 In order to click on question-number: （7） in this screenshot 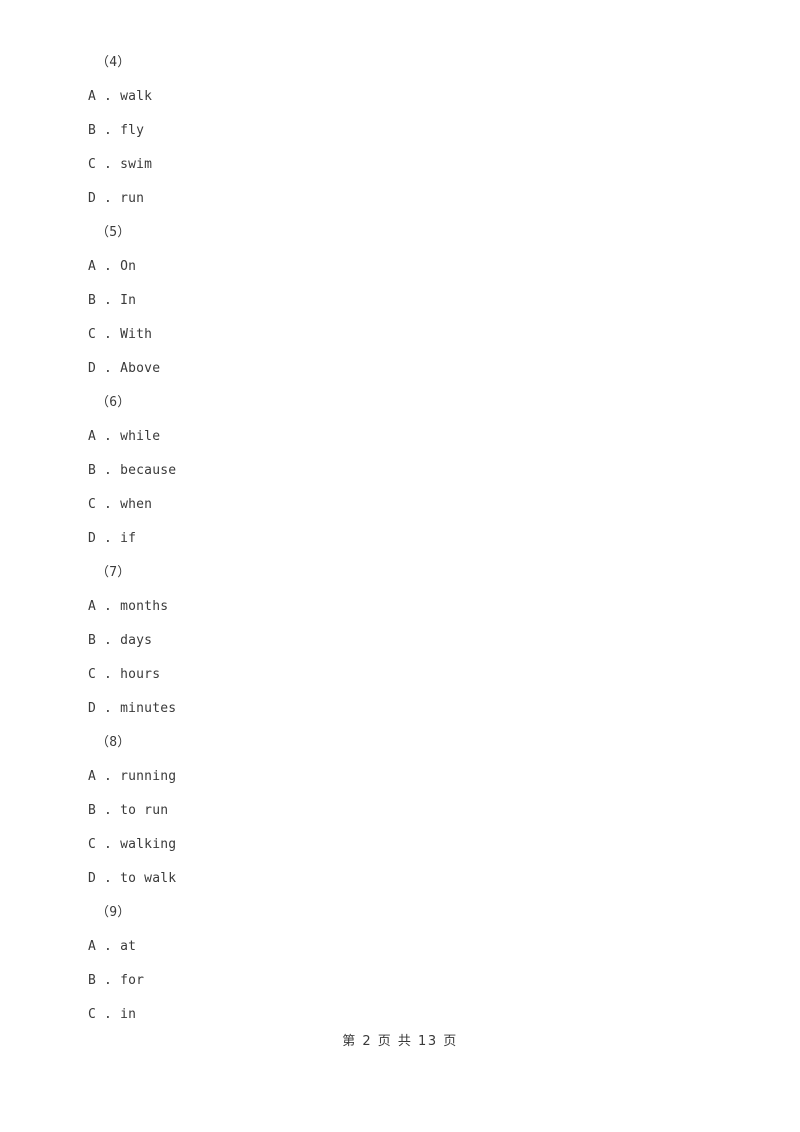, I will do `click(113, 572)`.